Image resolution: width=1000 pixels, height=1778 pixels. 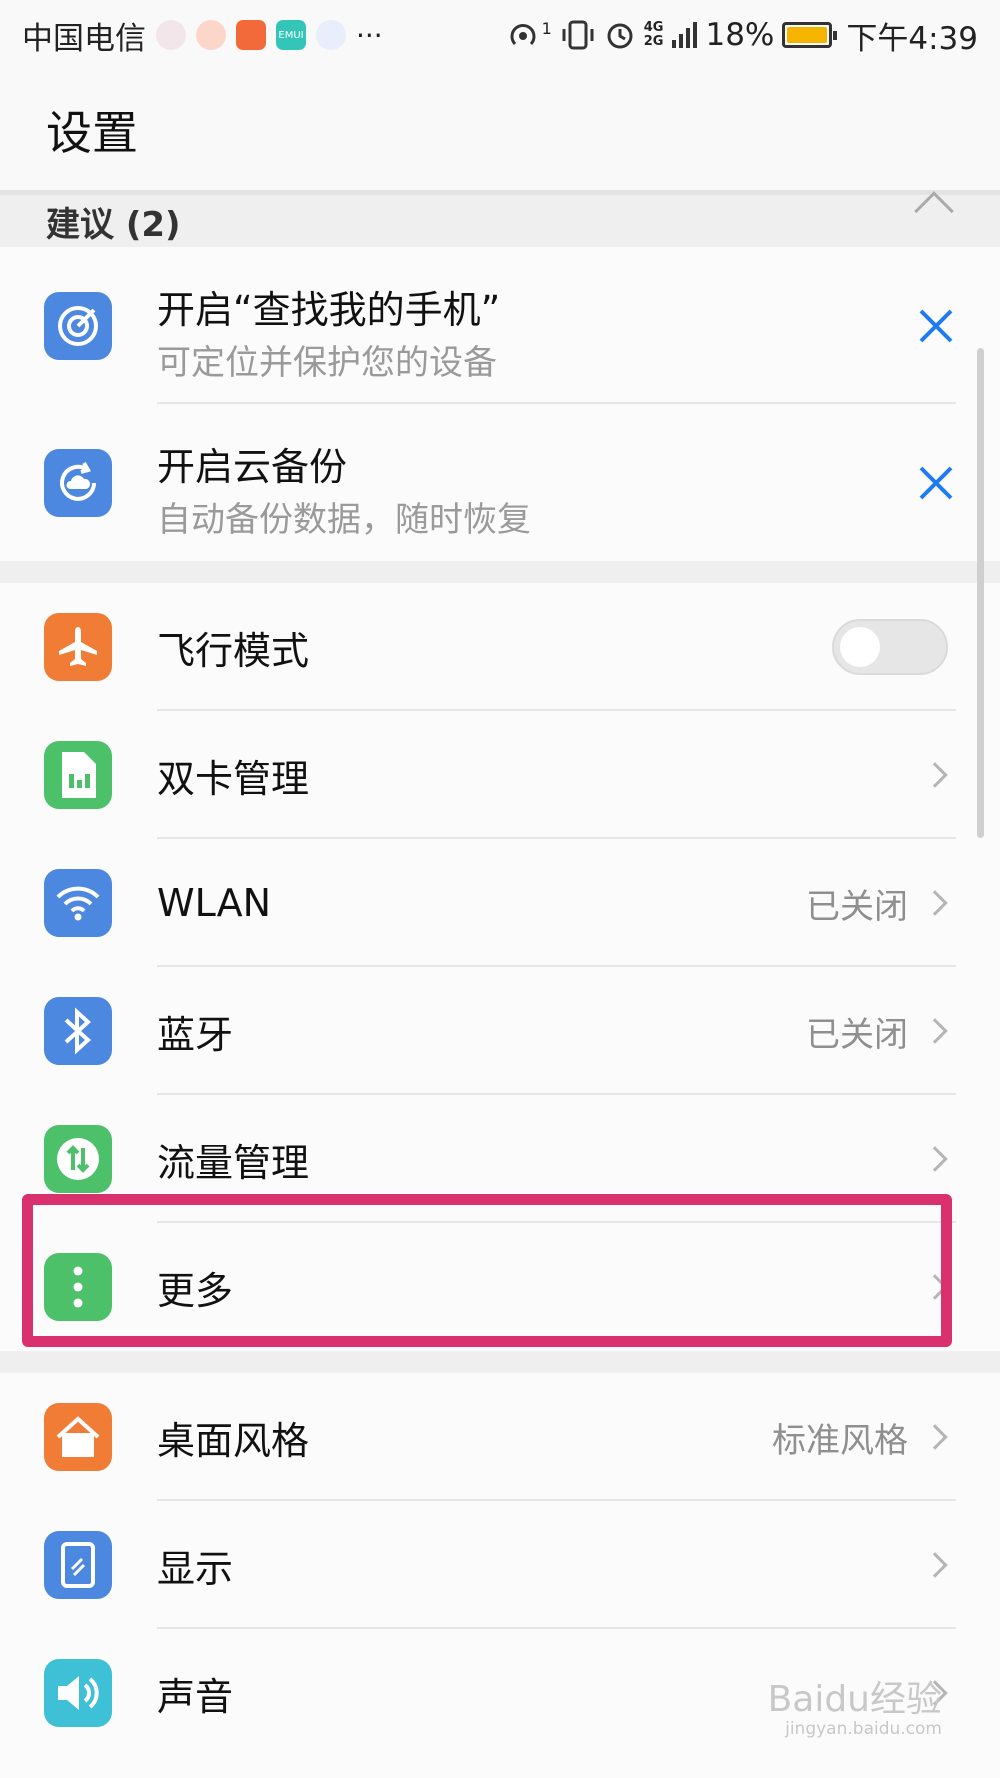 I want to click on bluetooth-icon, so click(x=78, y=1031).